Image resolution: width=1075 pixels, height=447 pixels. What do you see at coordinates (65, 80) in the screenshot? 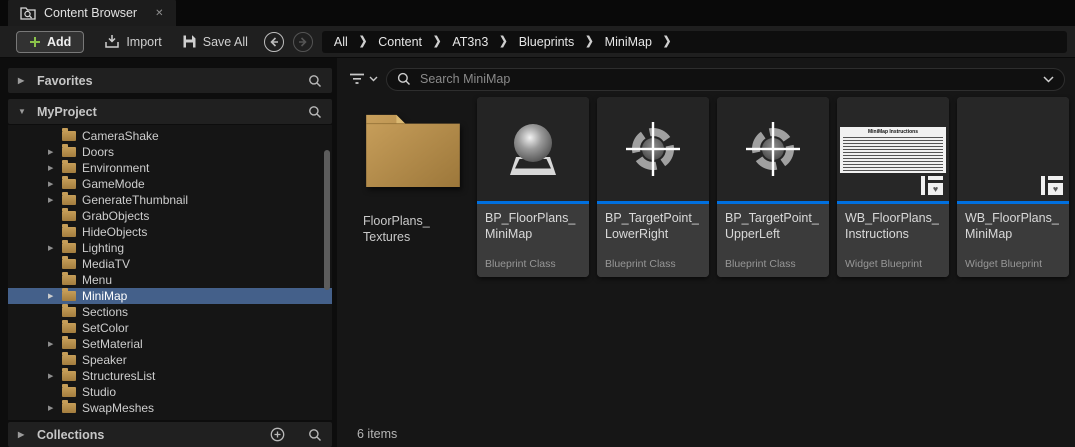
I see `favorites-label: Favorites` at bounding box center [65, 80].